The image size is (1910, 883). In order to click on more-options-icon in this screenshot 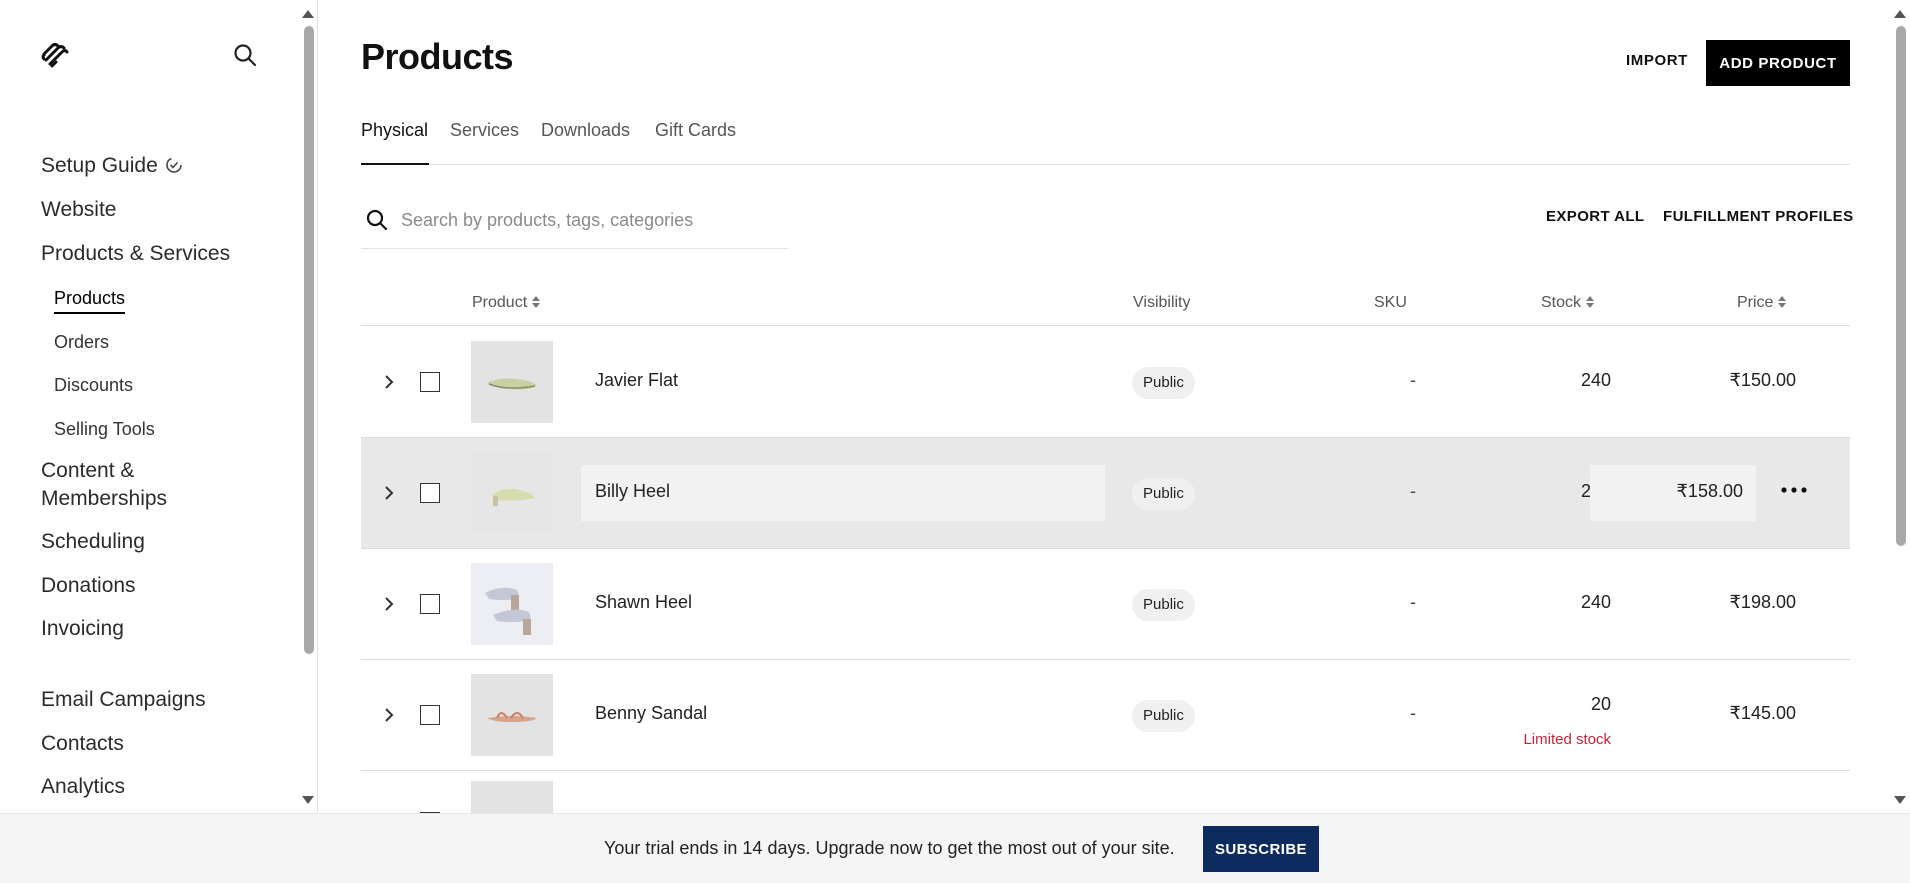, I will do `click(1794, 490)`.